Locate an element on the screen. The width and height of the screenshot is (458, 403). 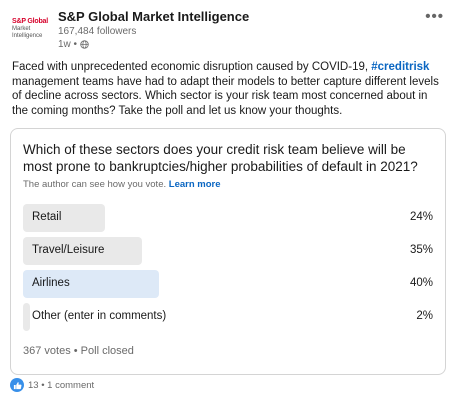
follower-count: 167,484 followers is located at coordinates (97, 31).